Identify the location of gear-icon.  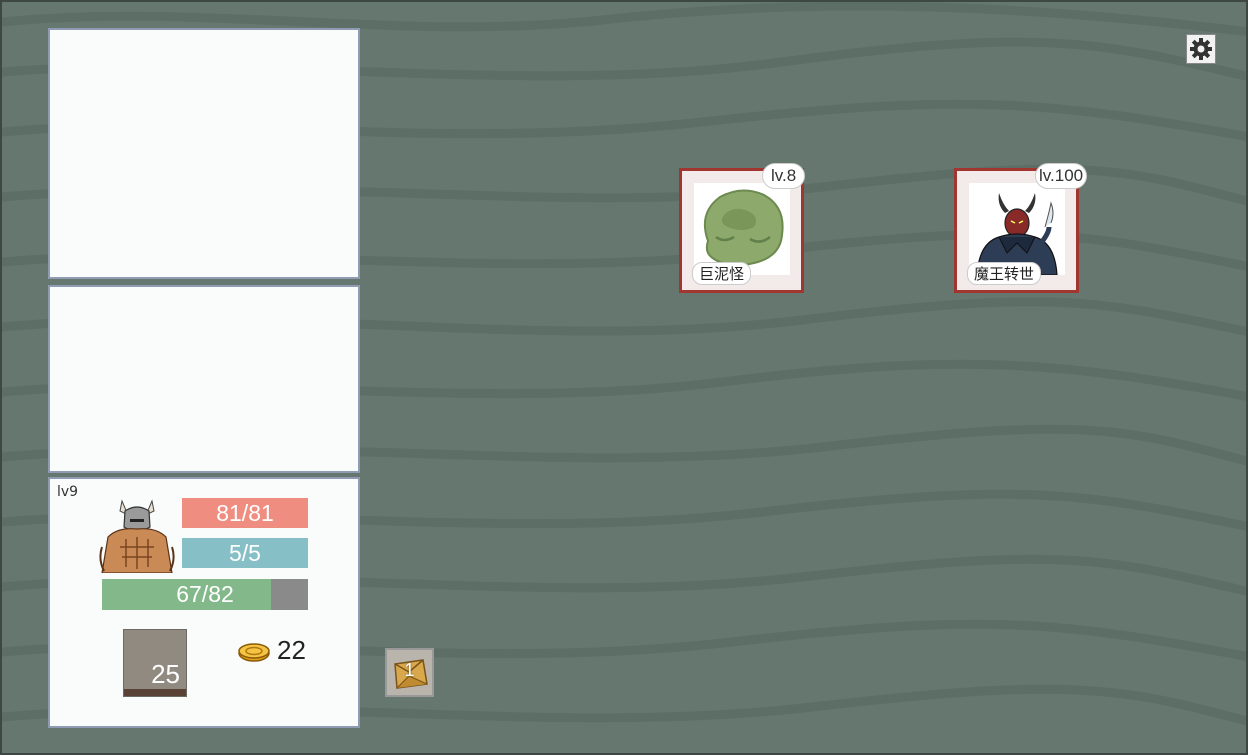
(1201, 49).